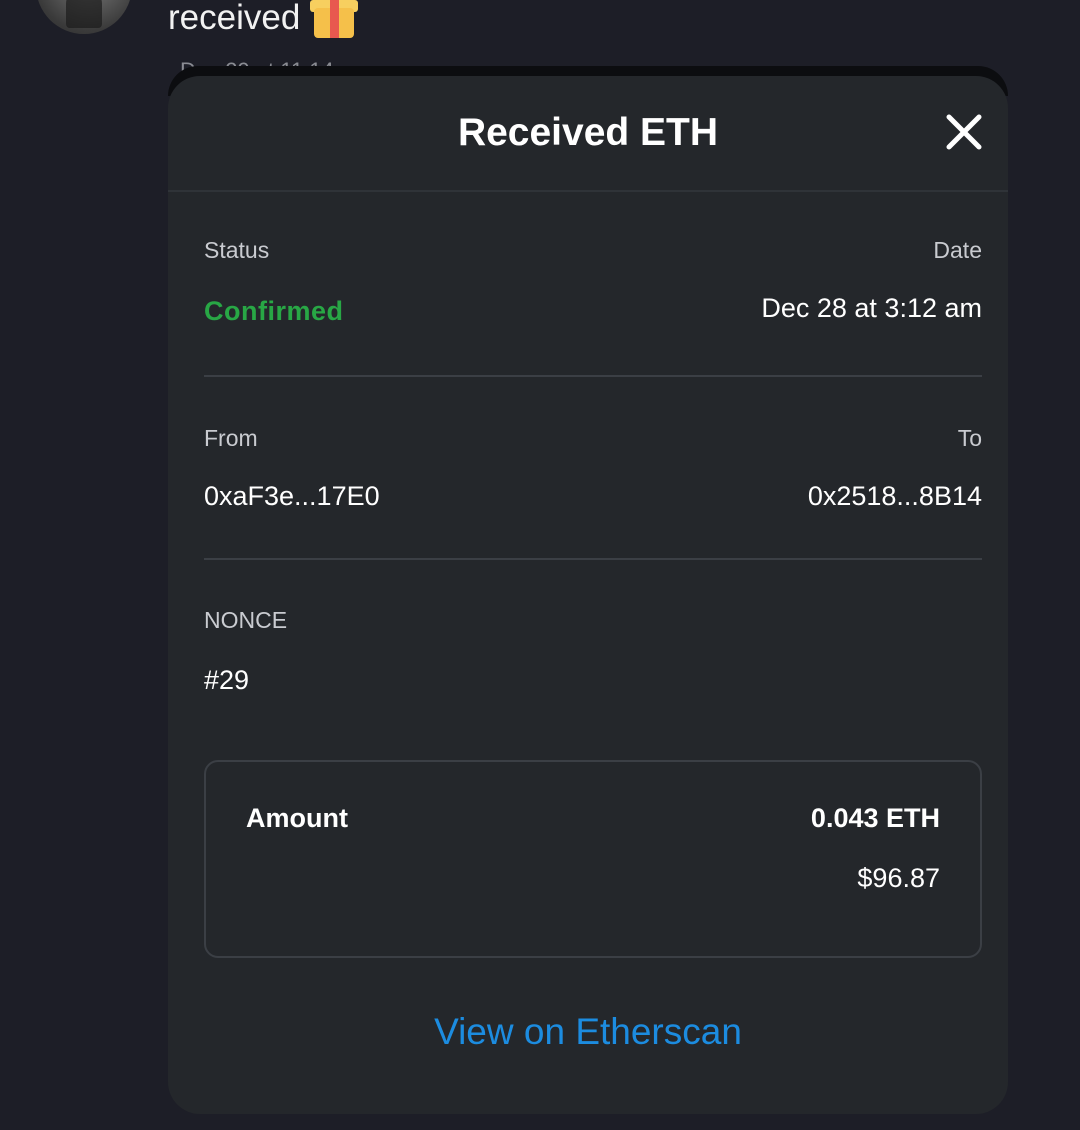 This screenshot has width=1080, height=1130. I want to click on view-on-etherscan-link: View on Etherscan, so click(588, 1032).